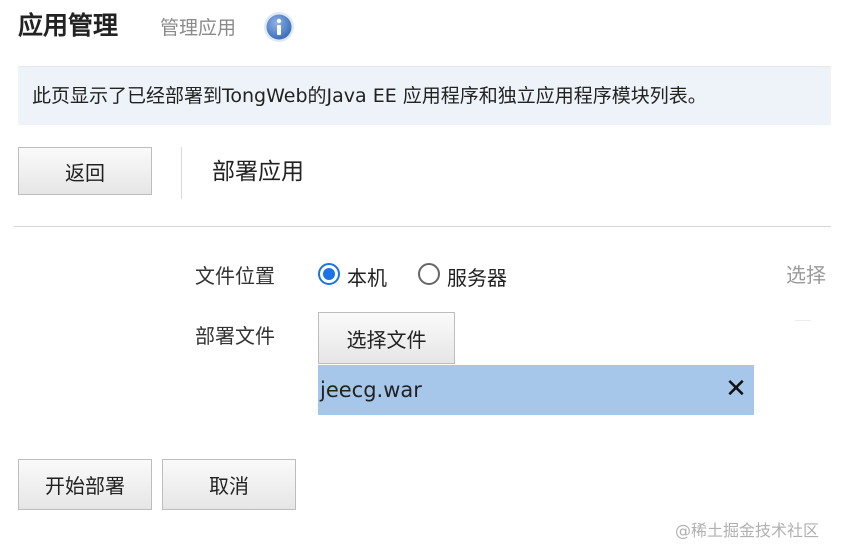  I want to click on radio-server, so click(429, 274).